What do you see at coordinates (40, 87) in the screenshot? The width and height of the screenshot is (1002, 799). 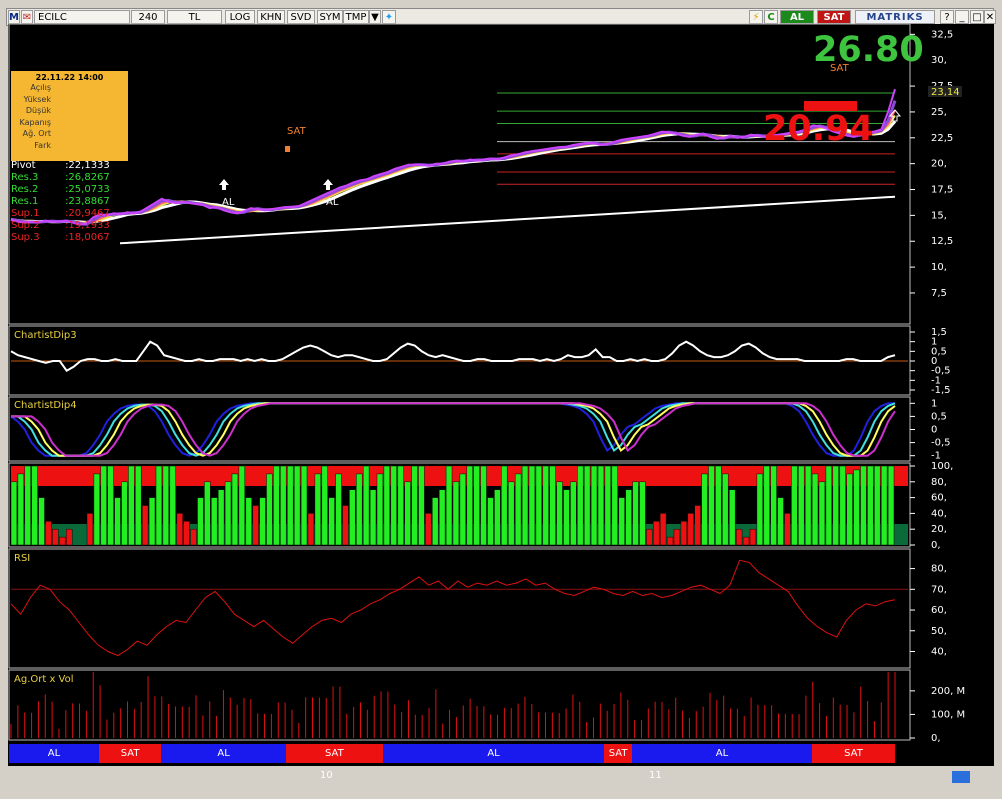 I see `info-open-label: Açılış` at bounding box center [40, 87].